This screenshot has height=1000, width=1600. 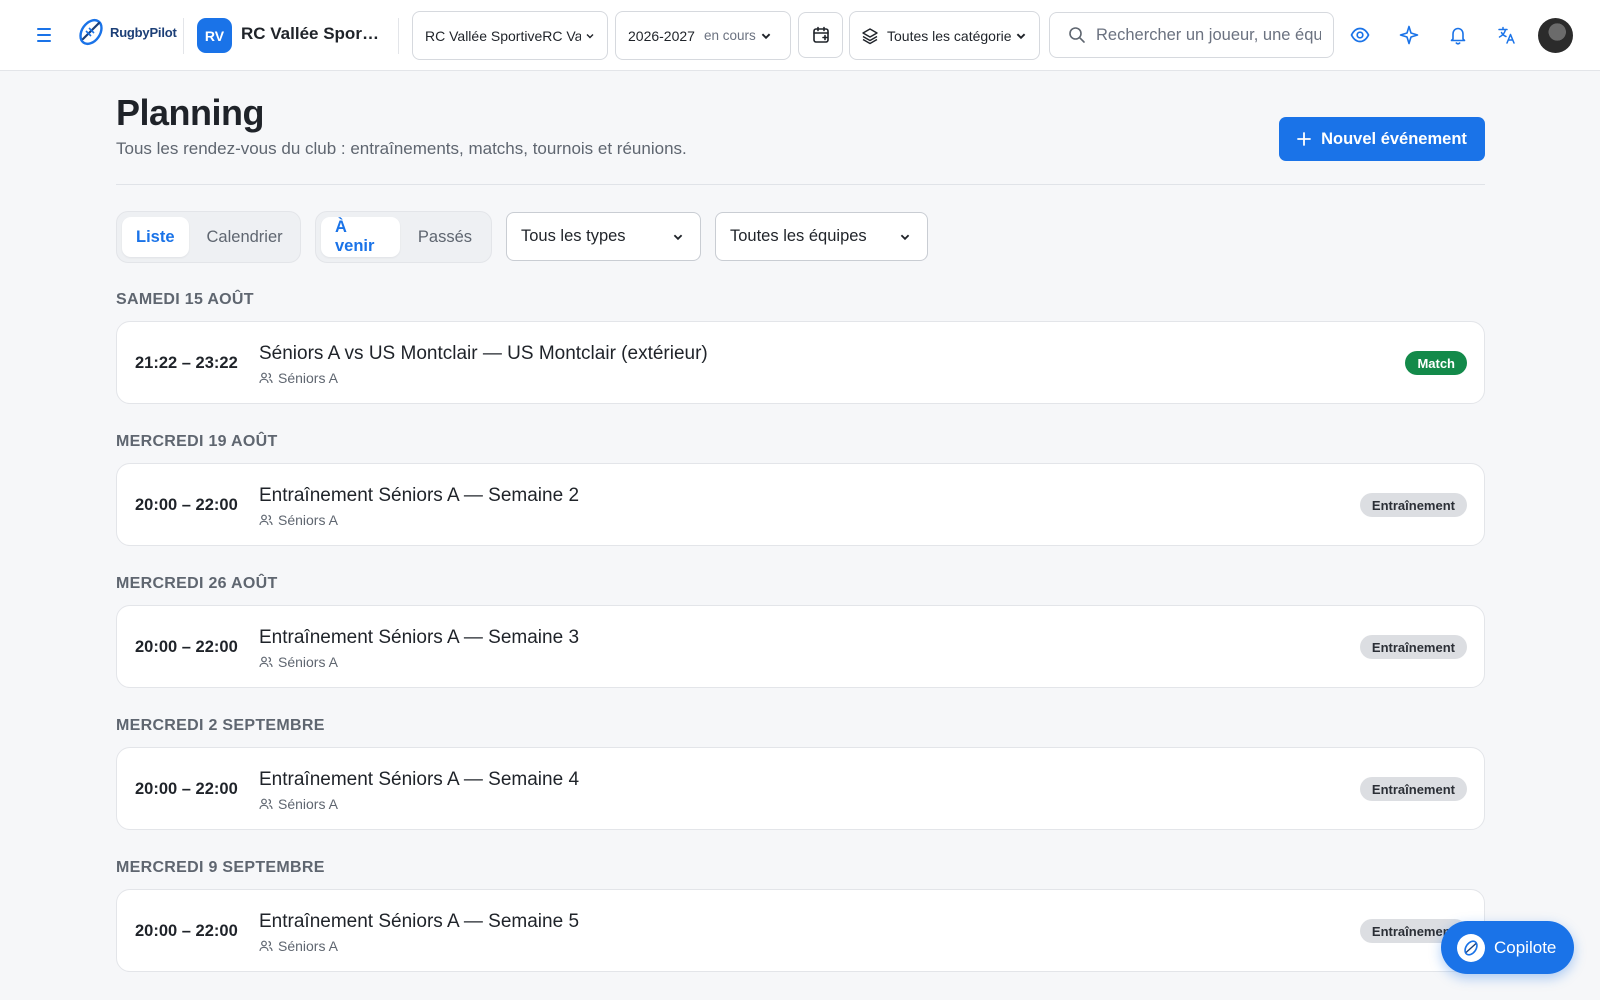 What do you see at coordinates (661, 35) in the screenshot?
I see `season-value: 2026-2027` at bounding box center [661, 35].